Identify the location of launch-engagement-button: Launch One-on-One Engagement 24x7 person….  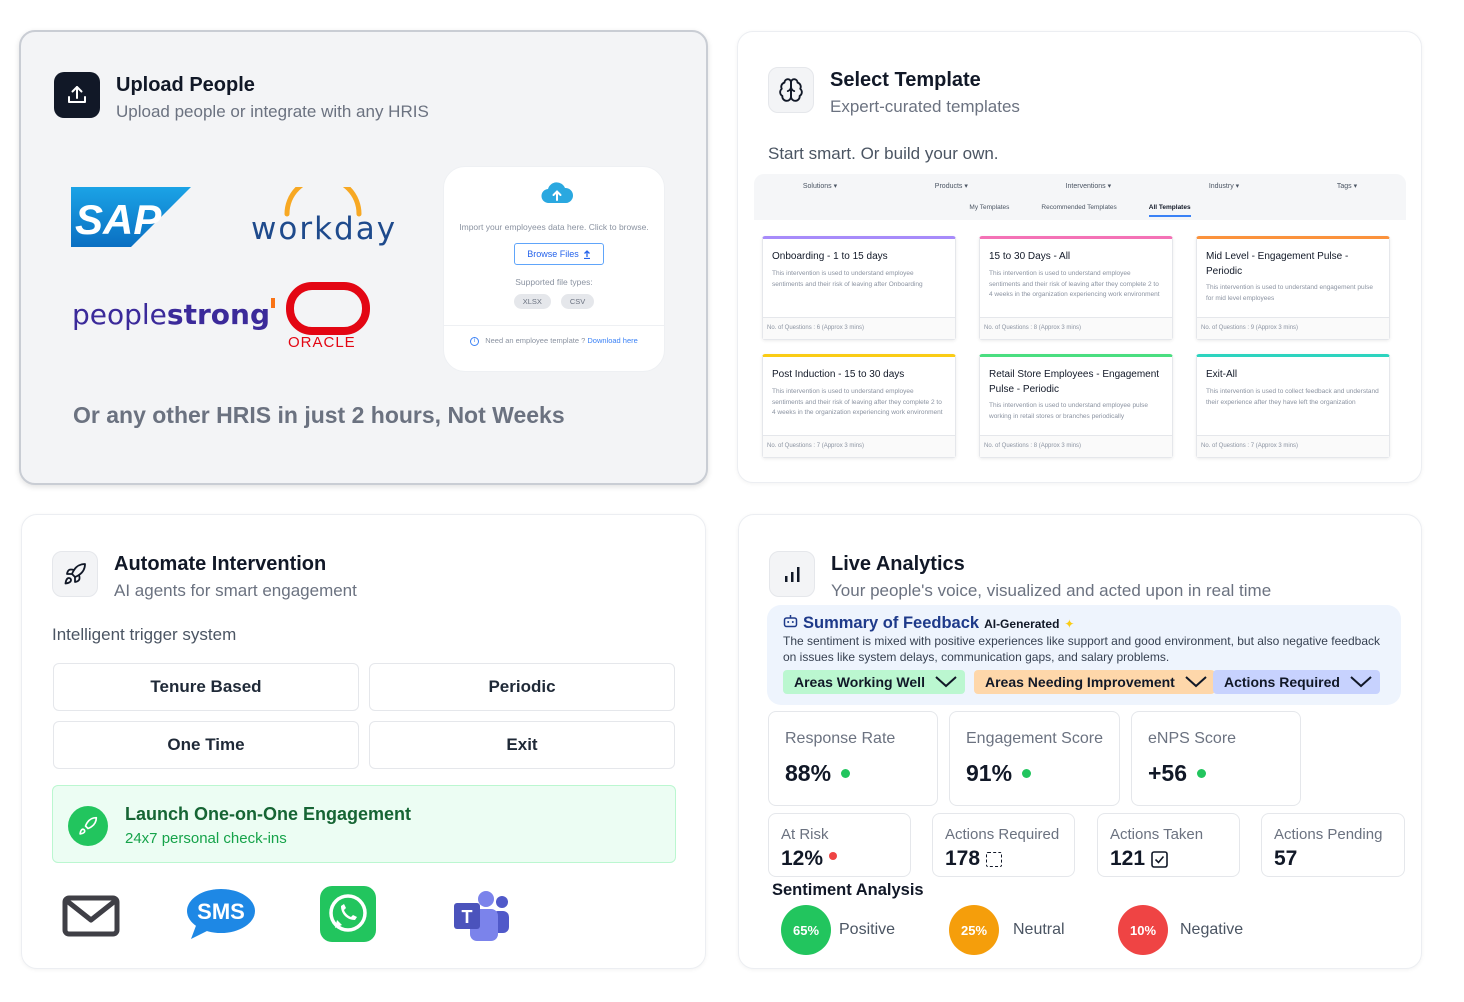
(364, 824).